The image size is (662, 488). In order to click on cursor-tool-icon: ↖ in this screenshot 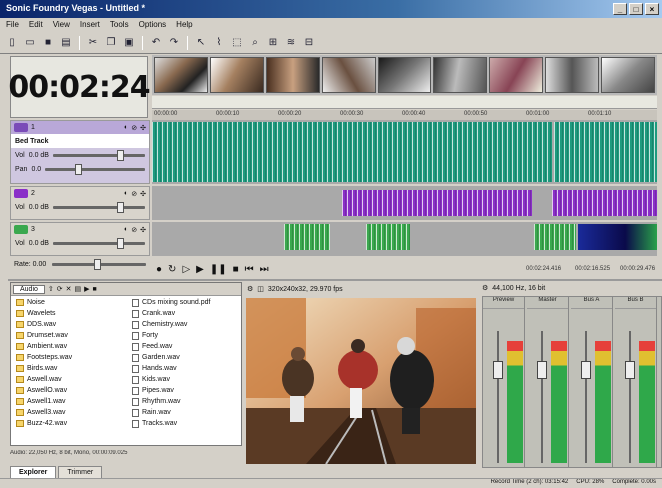, I will do `click(201, 43)`.